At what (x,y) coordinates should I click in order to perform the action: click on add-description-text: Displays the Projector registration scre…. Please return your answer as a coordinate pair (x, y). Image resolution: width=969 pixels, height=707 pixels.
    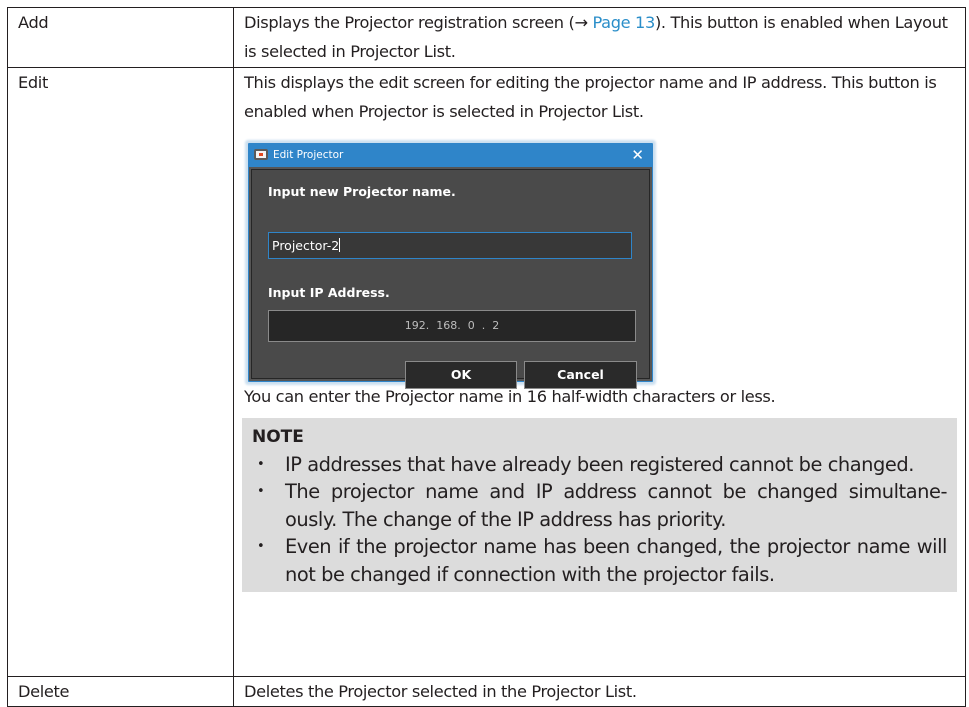
    Looking at the image, I should click on (418, 22).